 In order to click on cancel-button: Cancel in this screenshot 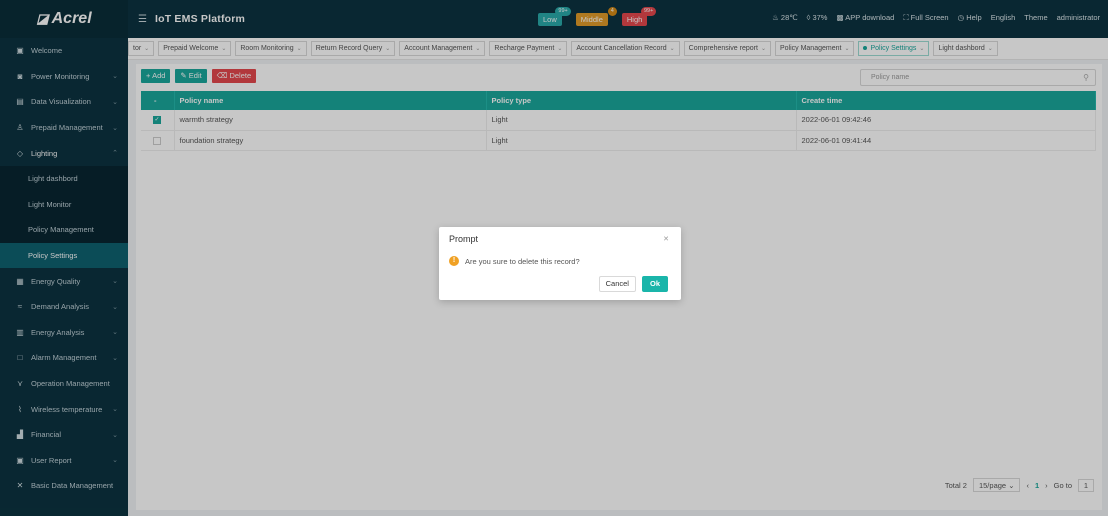, I will do `click(617, 284)`.